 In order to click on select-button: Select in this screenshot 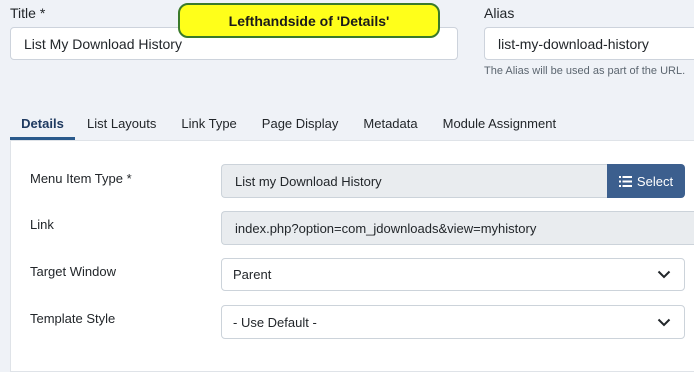, I will do `click(646, 181)`.